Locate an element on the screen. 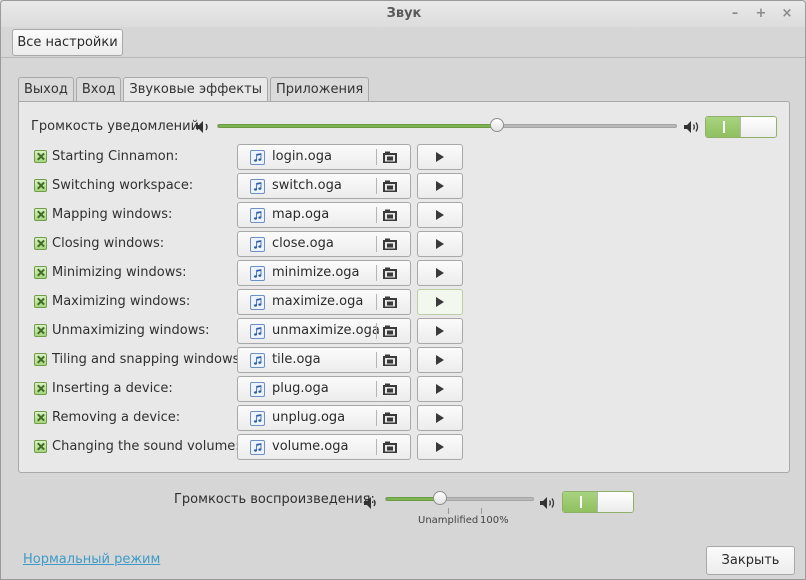 This screenshot has height=580, width=806. sound-event-label: Starting Cinnamon: is located at coordinates (115, 156).